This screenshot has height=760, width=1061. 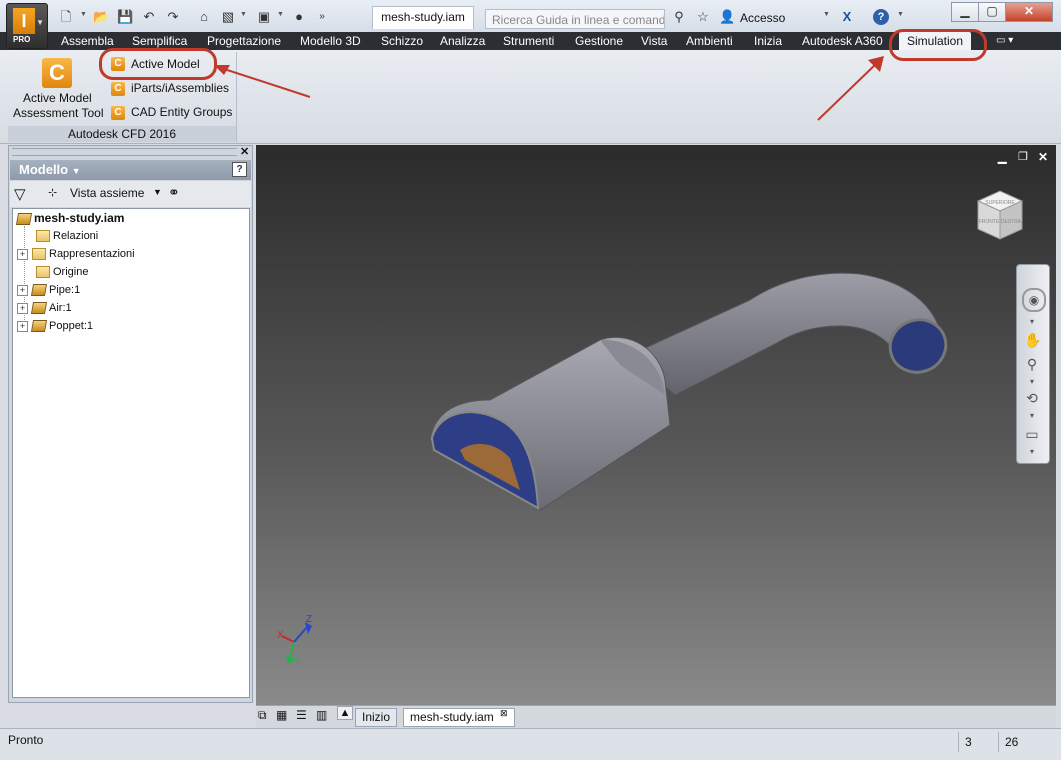 What do you see at coordinates (67, 236) in the screenshot?
I see `tree-item: Relazioni` at bounding box center [67, 236].